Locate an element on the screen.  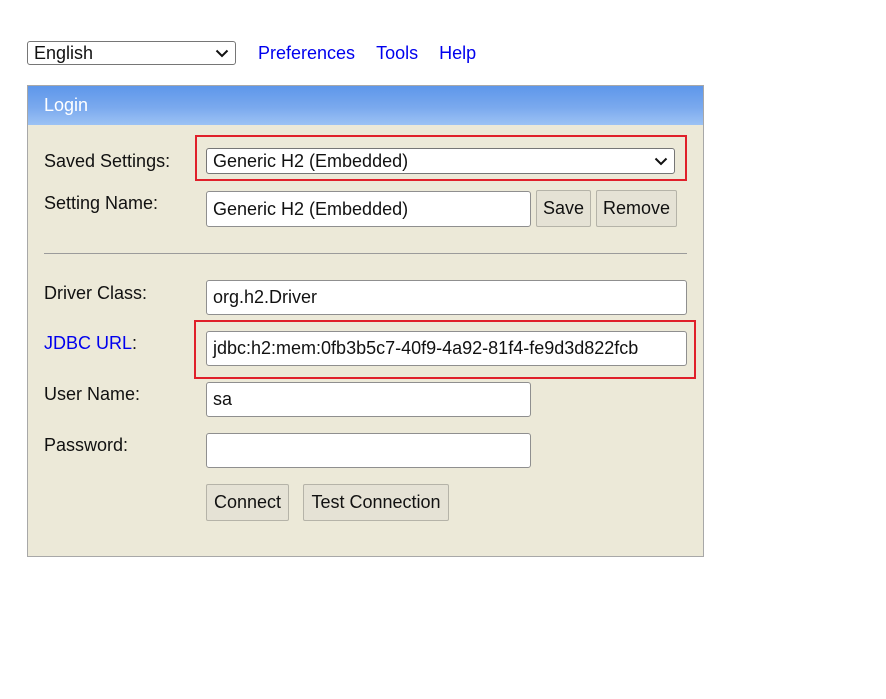
login-panel-header: Login is located at coordinates (365, 105).